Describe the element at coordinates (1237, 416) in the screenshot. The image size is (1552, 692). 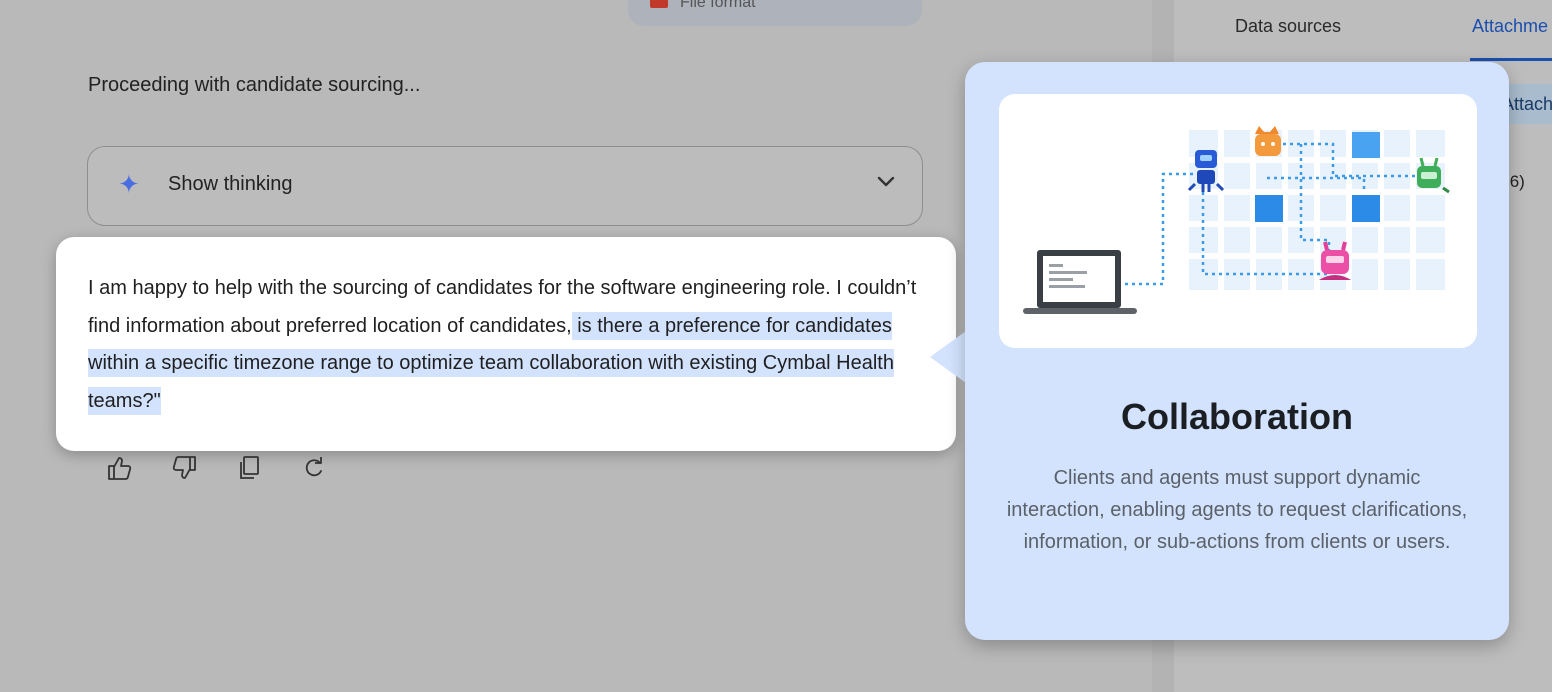
I see `callout-title: Collaboration` at that location.